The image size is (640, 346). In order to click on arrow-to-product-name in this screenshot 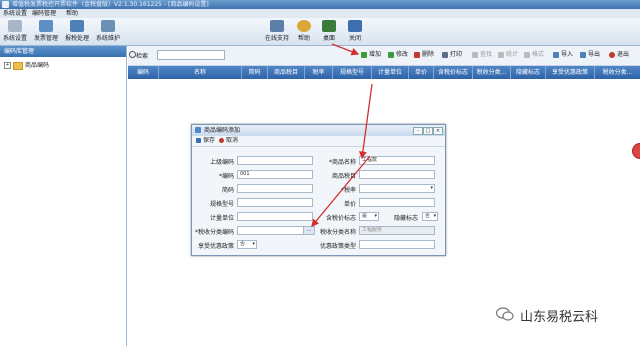, I will do `click(366, 121)`.